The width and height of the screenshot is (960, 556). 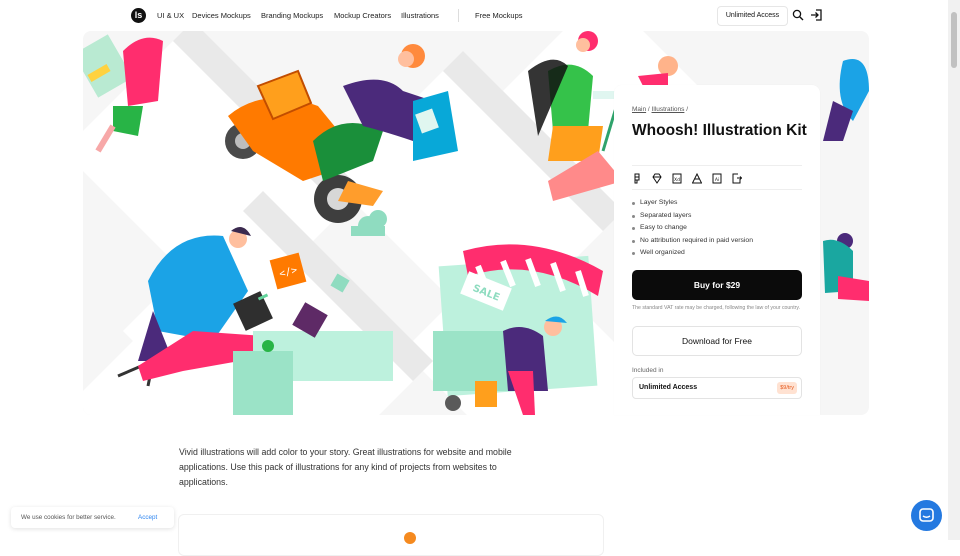 I want to click on nav-link-mockup-creators: Mockup Creators, so click(x=362, y=15).